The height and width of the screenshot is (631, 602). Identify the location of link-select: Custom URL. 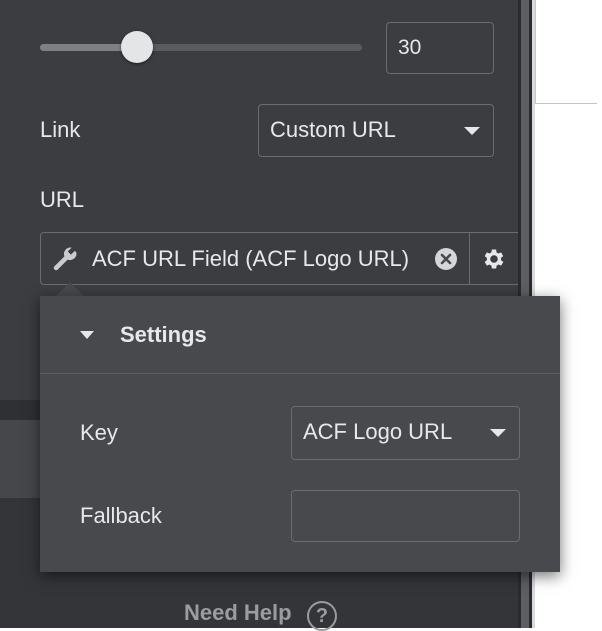
(376, 130).